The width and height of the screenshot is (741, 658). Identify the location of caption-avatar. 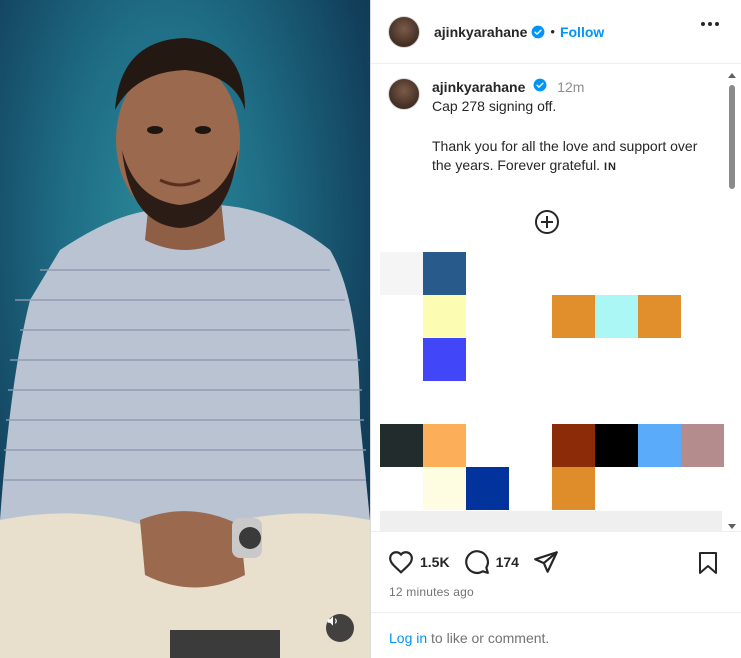
(404, 94).